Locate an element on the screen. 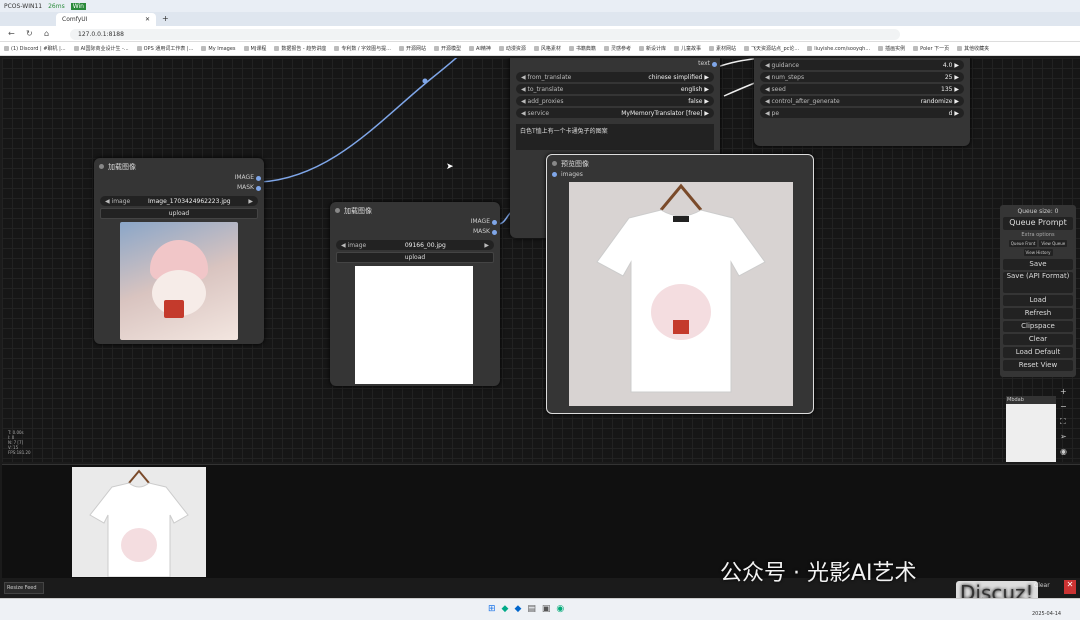 Image resolution: width=1080 pixels, height=620 pixels. refresh-button: Refresh is located at coordinates (1038, 313).